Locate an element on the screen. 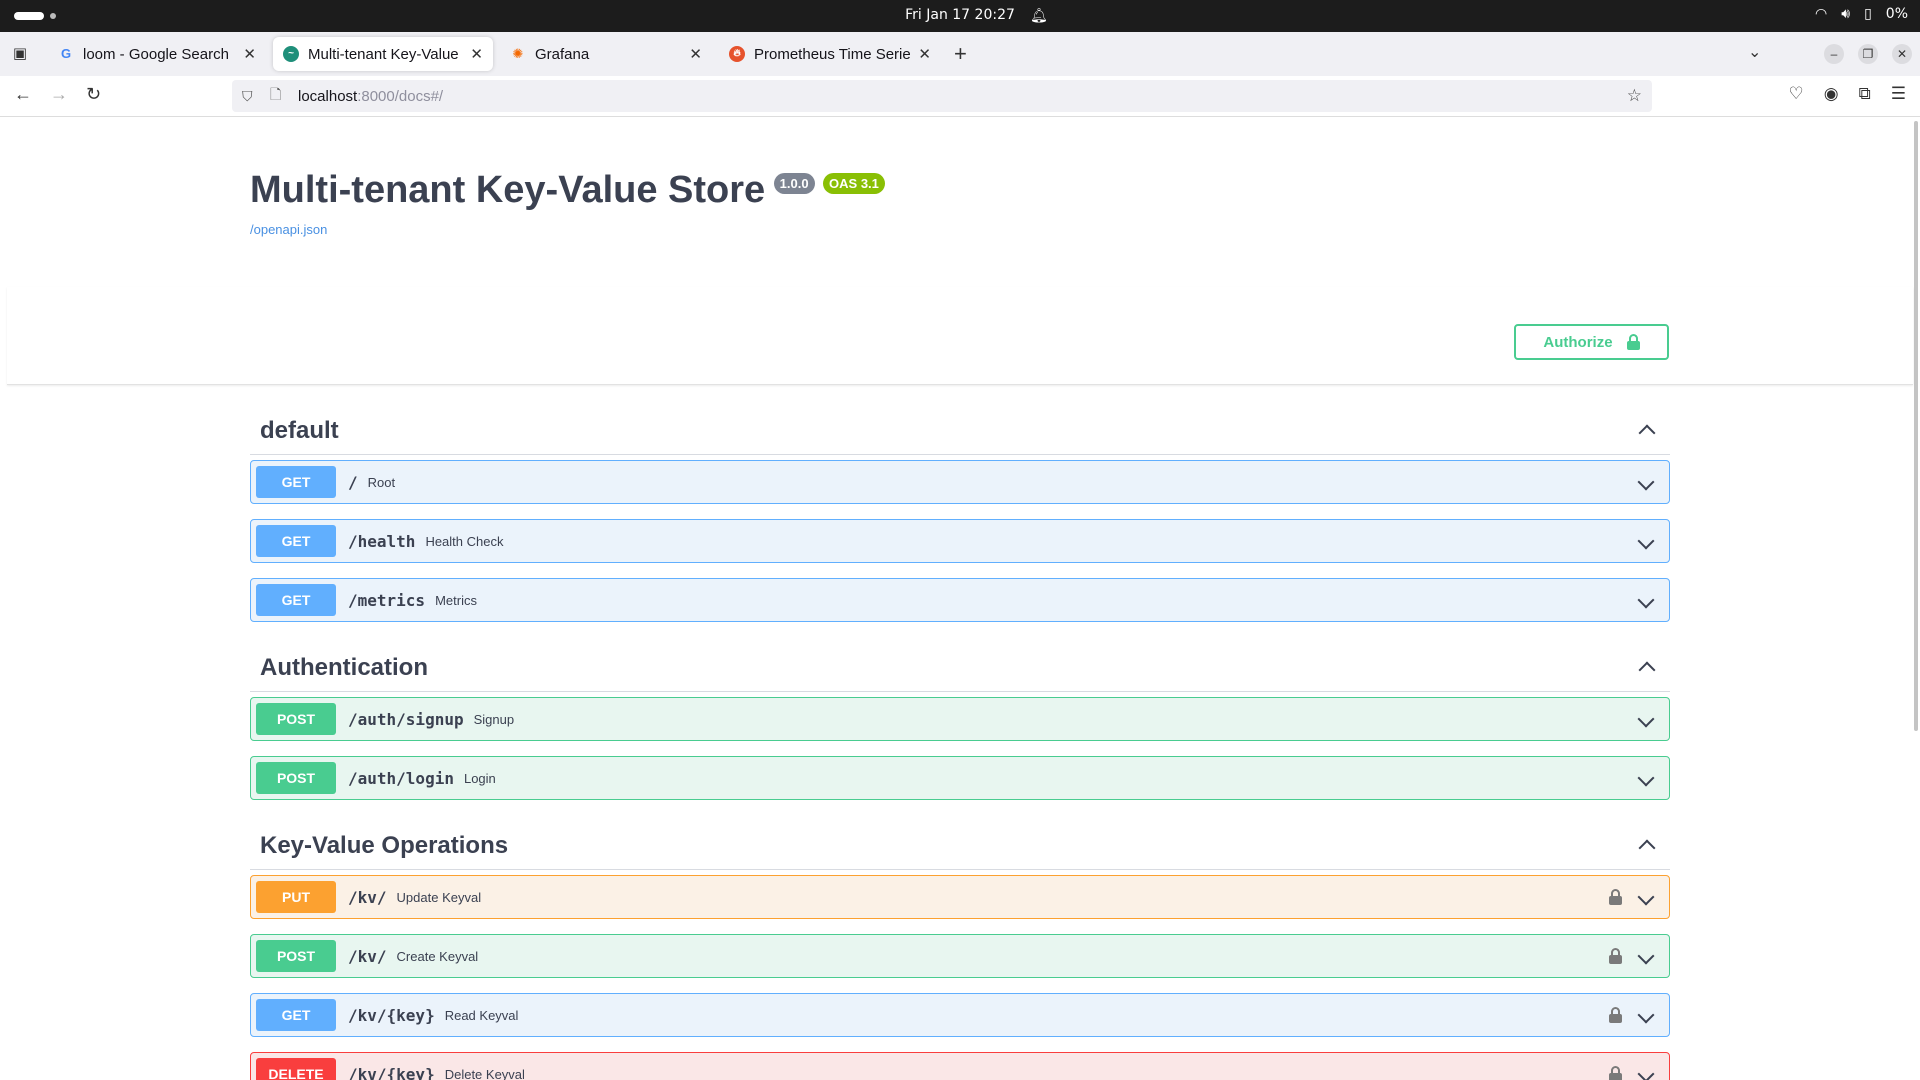 This screenshot has width=1920, height=1080. menu-icon: ☰ is located at coordinates (1898, 94).